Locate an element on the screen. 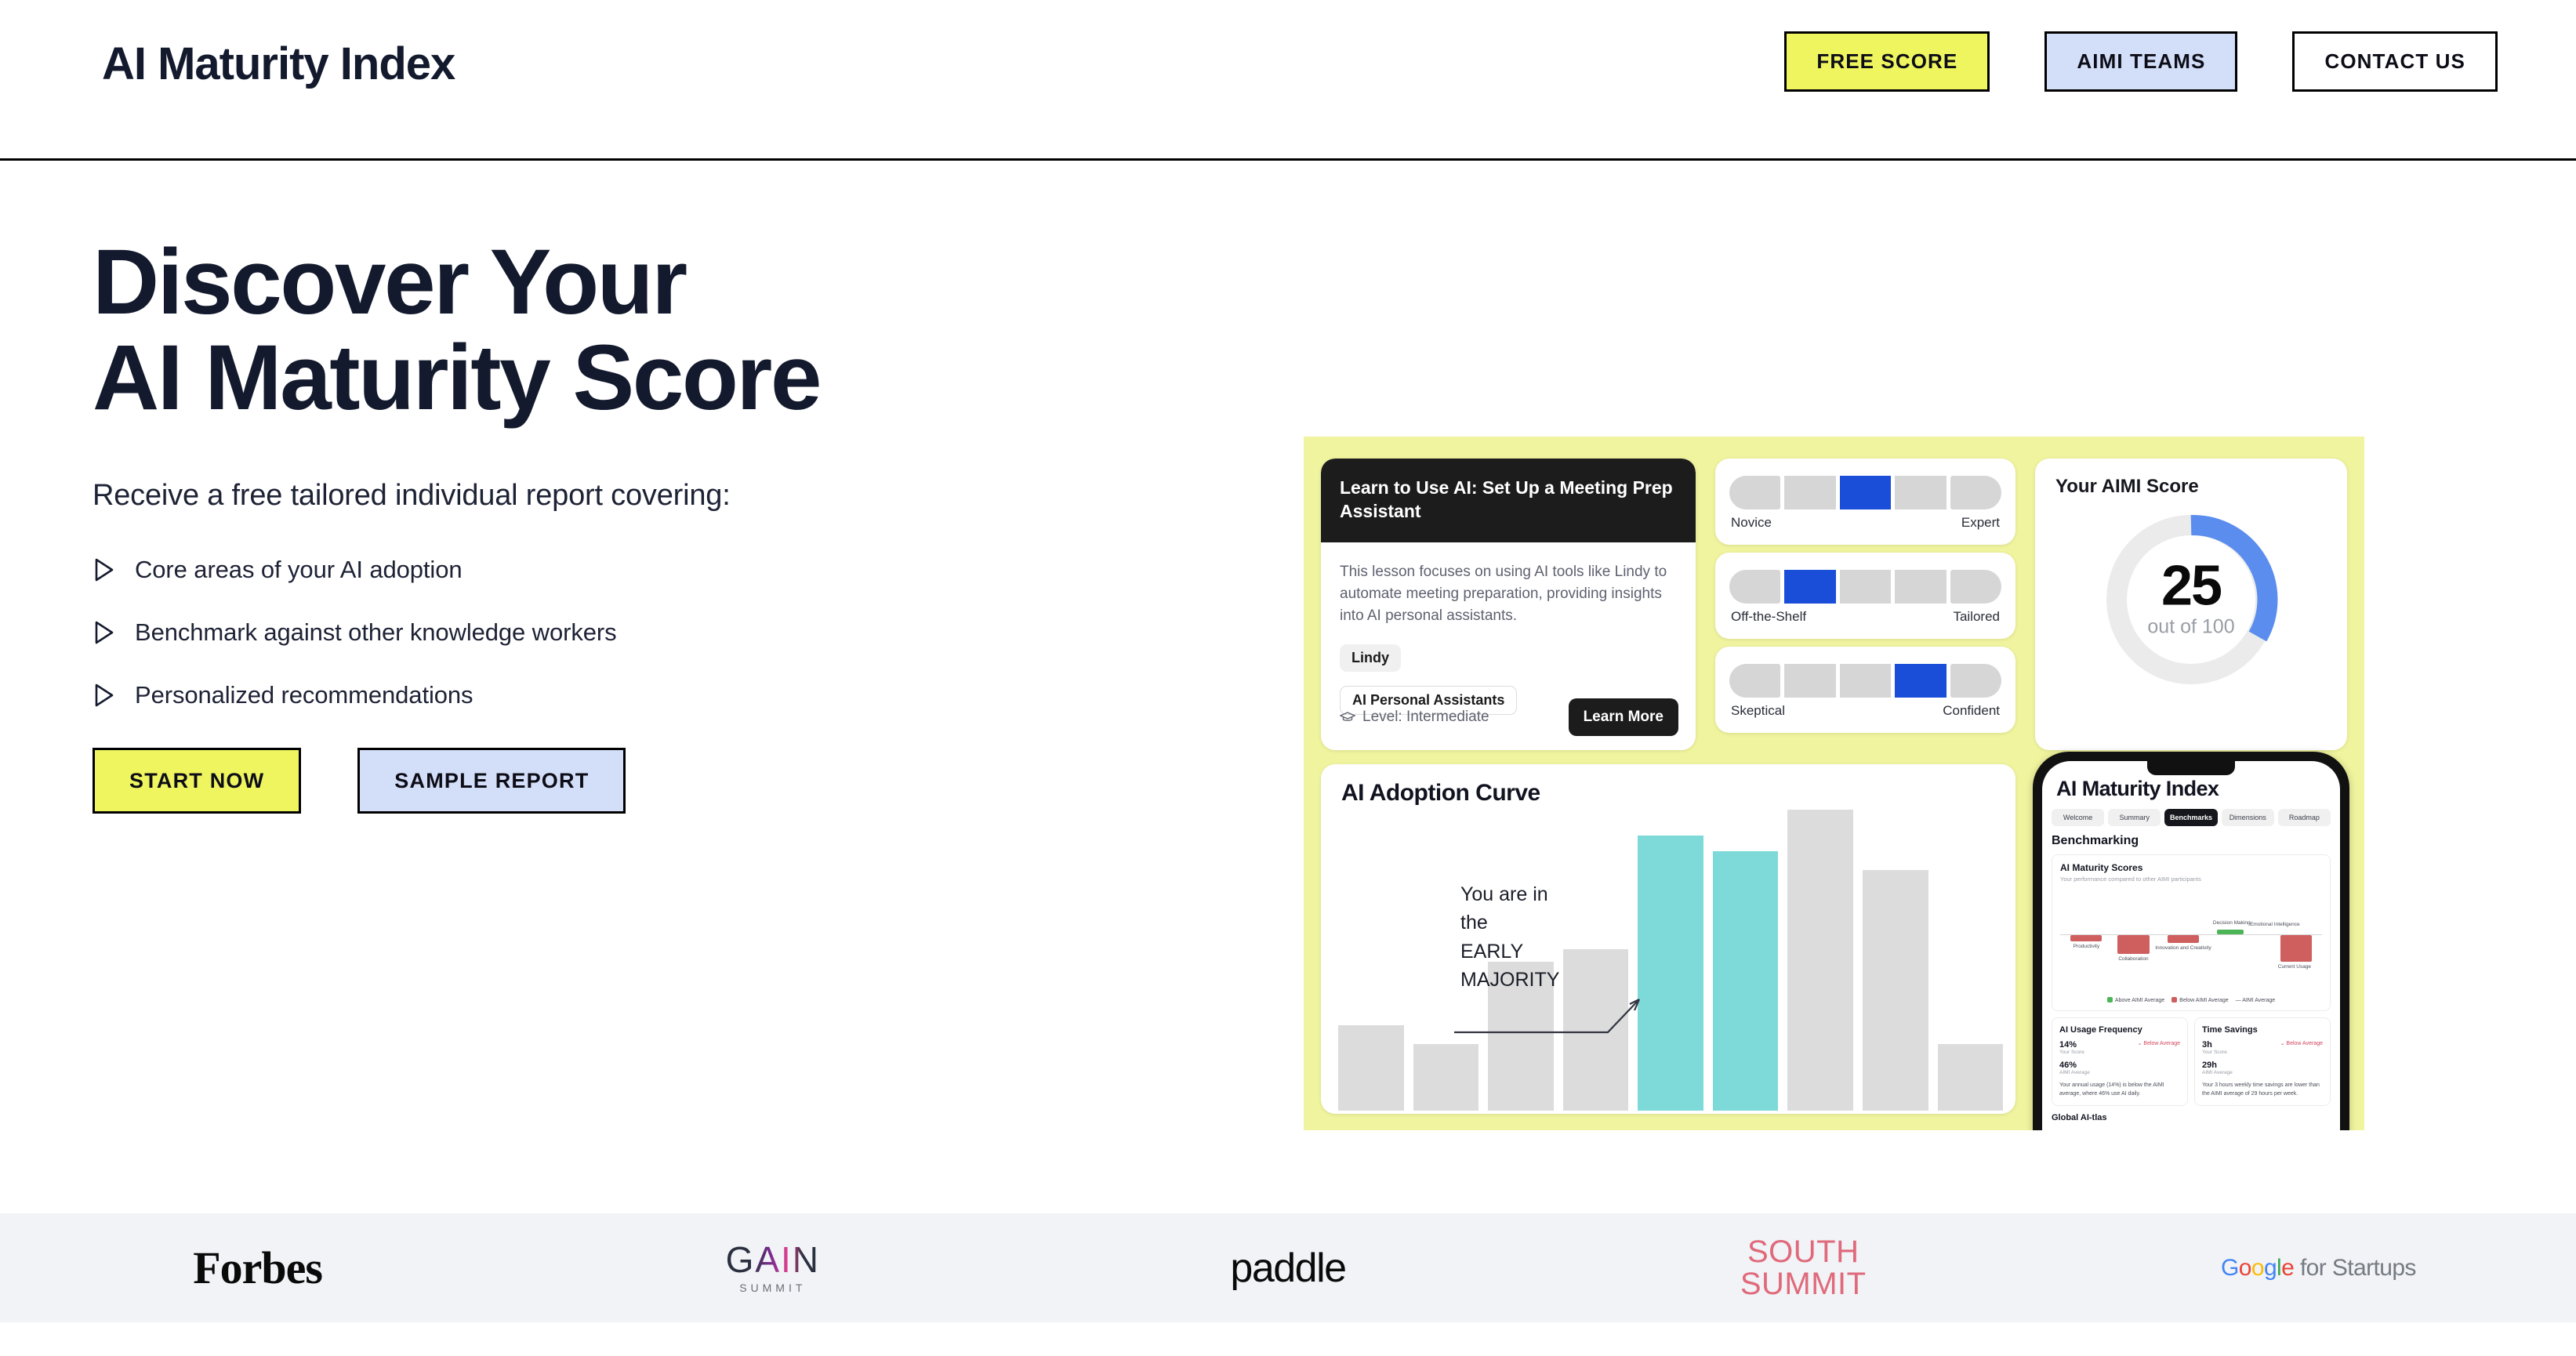 This screenshot has height=1356, width=2576. slider-card-experience: Novice Expert is located at coordinates (1865, 502).